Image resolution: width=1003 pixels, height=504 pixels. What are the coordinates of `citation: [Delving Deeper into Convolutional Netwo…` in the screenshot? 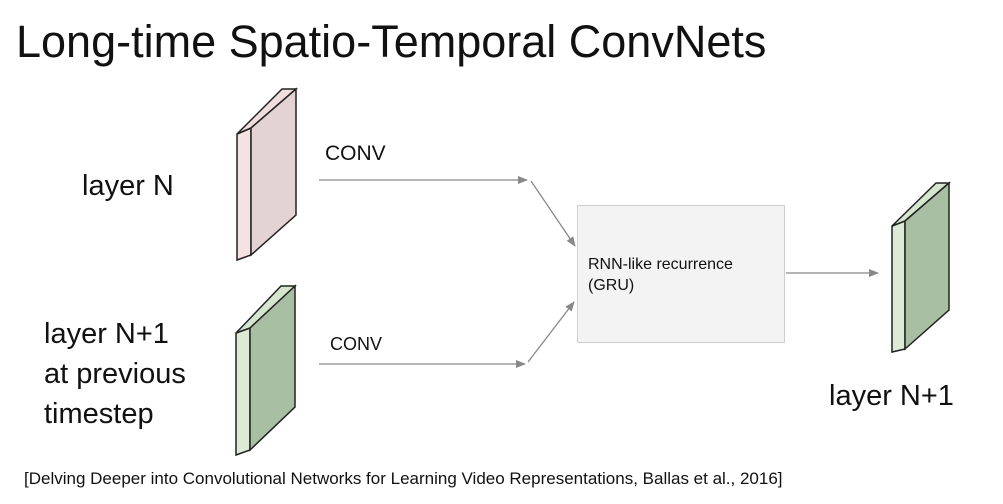 It's located at (403, 478).